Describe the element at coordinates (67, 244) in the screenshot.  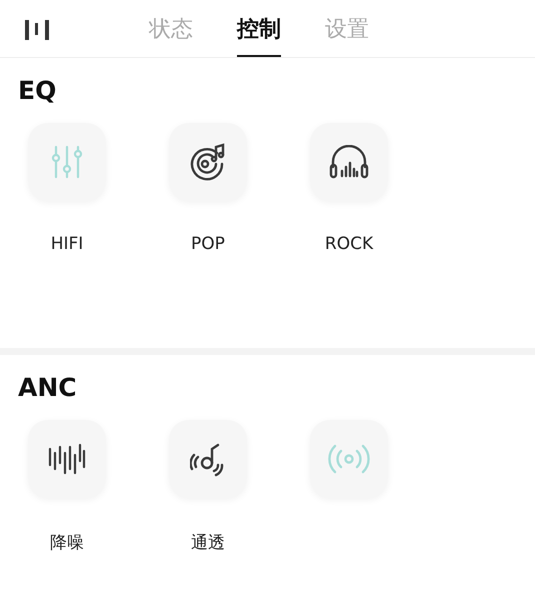
I see `mode-label: HIFI` at that location.